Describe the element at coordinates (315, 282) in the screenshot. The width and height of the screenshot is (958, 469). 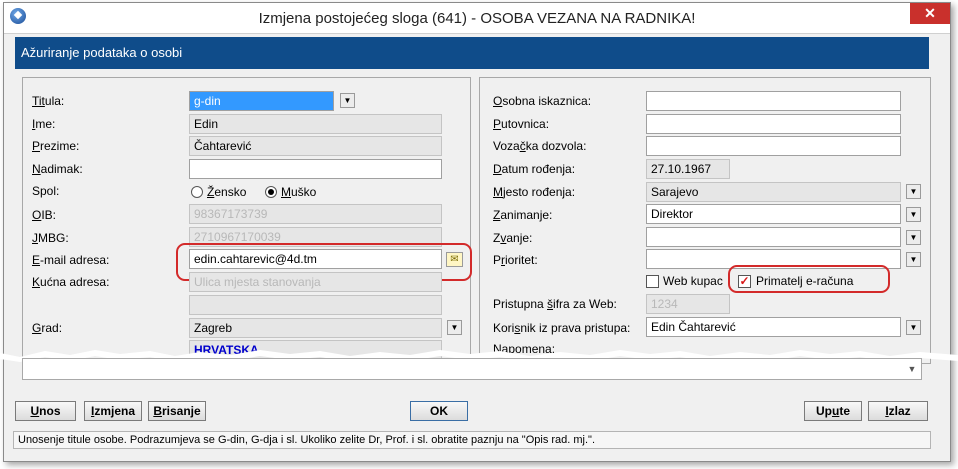
I see `kucna-adresa-field: Ulica mjesta stanovanja` at that location.